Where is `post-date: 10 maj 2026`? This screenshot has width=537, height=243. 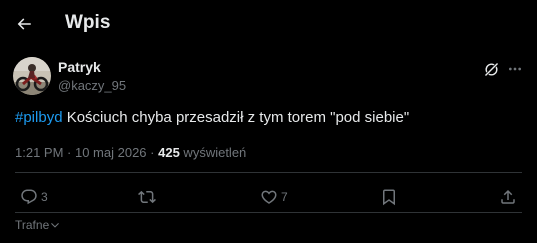 post-date: 10 maj 2026 is located at coordinates (111, 152).